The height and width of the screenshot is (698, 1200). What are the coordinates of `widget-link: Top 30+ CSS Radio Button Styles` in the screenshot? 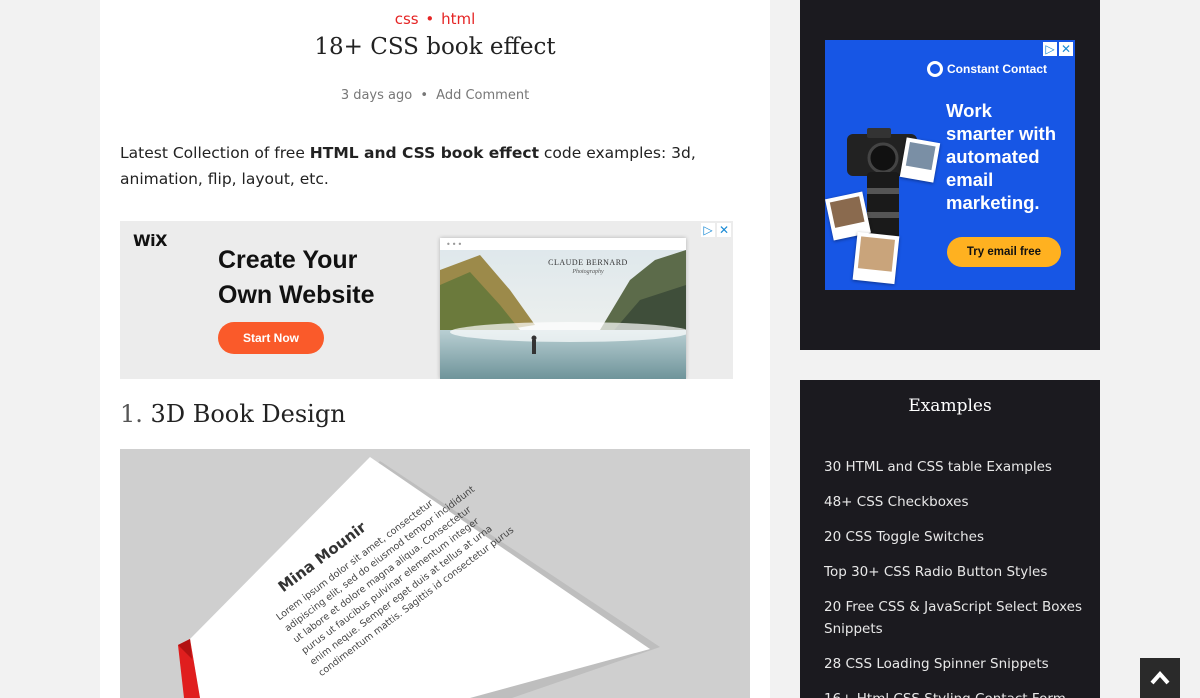 It's located at (954, 572).